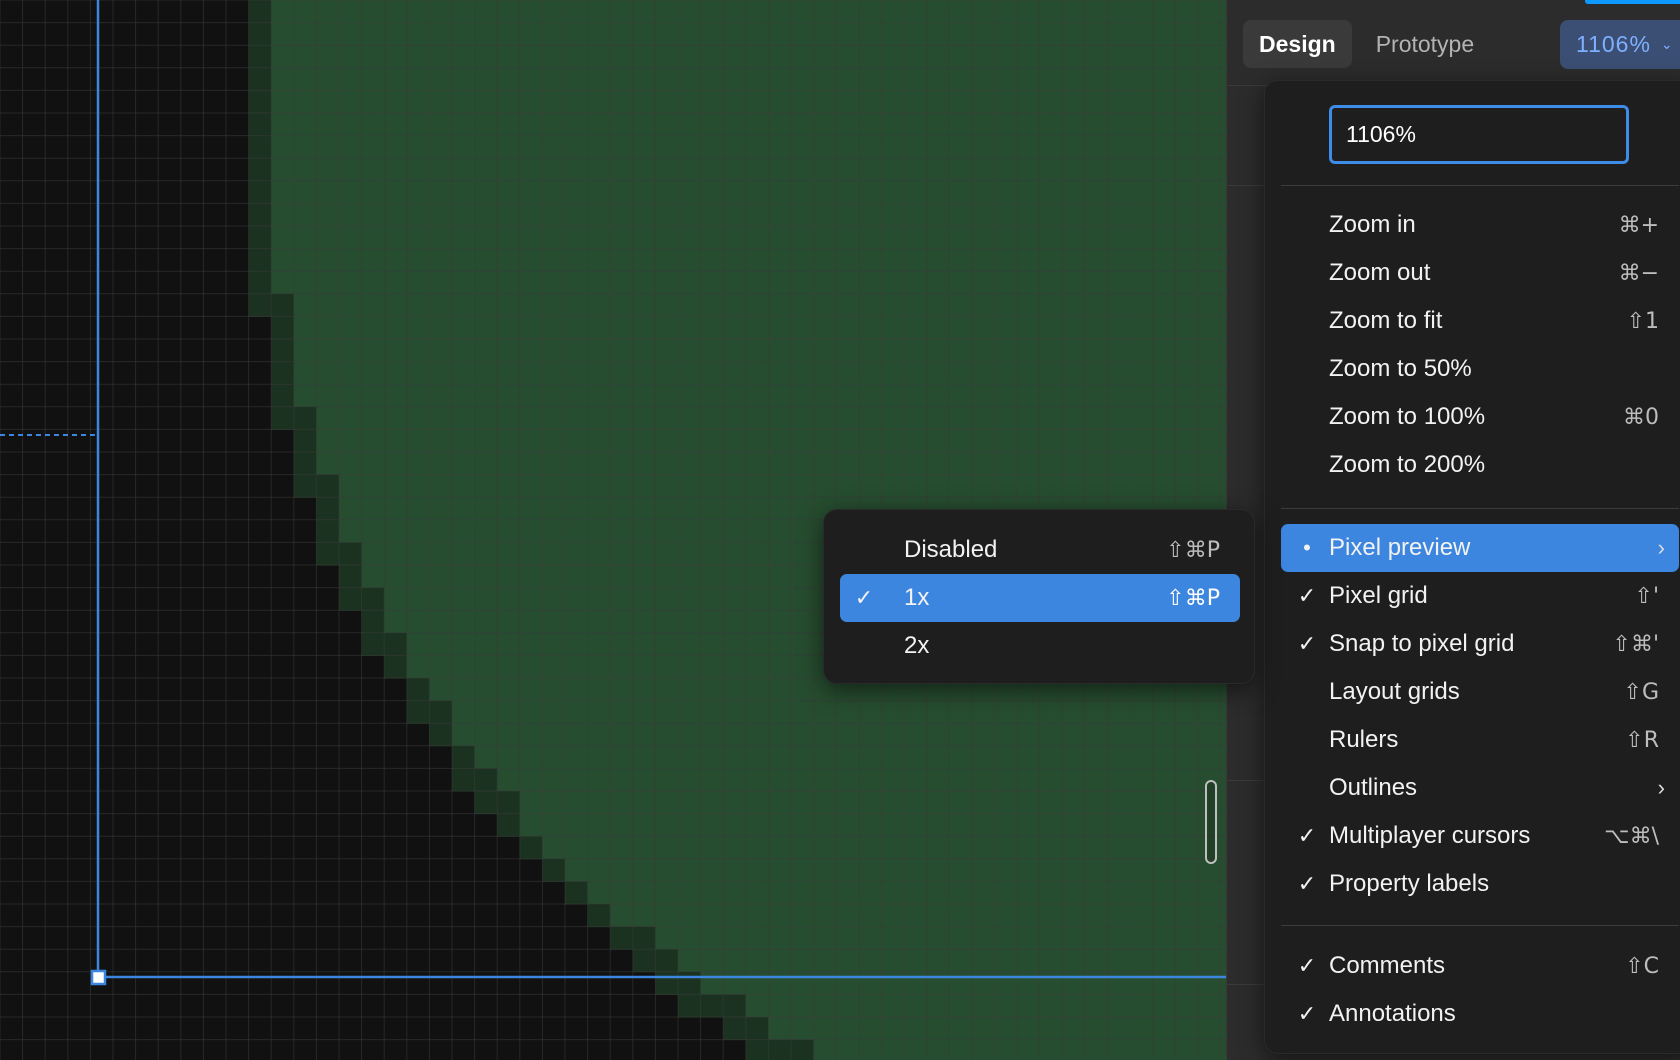 This screenshot has width=1680, height=1060. Describe the element at coordinates (1632, 2) in the screenshot. I see `active-accent-bar` at that location.